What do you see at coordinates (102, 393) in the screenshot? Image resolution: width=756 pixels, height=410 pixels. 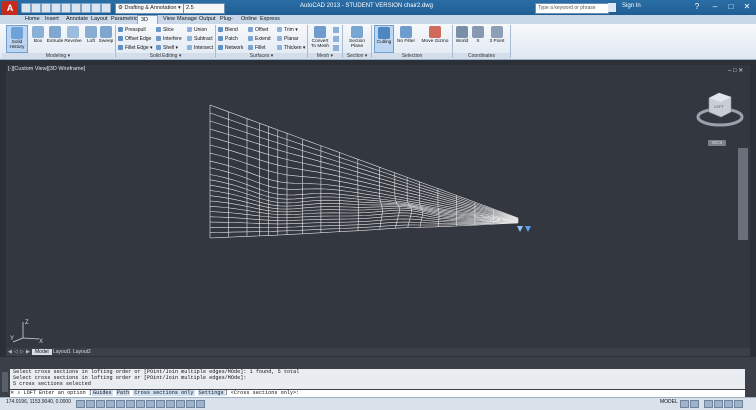 I see `option-guides: Guides` at bounding box center [102, 393].